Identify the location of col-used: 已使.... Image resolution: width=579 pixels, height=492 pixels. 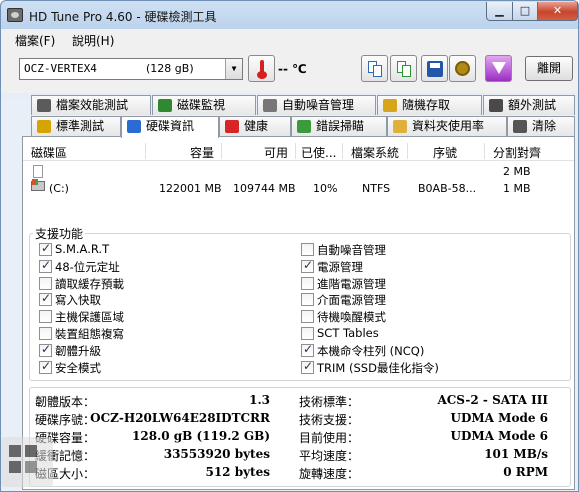
(318, 152).